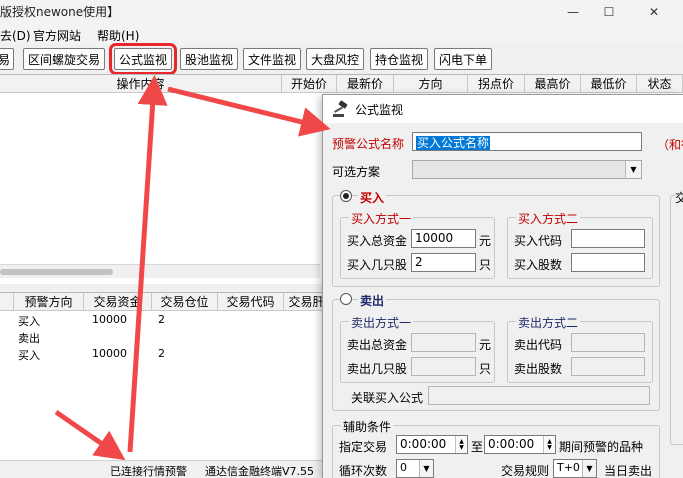  Describe the element at coordinates (496, 84) in the screenshot. I see `col-header-turn-price: 拐点价` at that location.